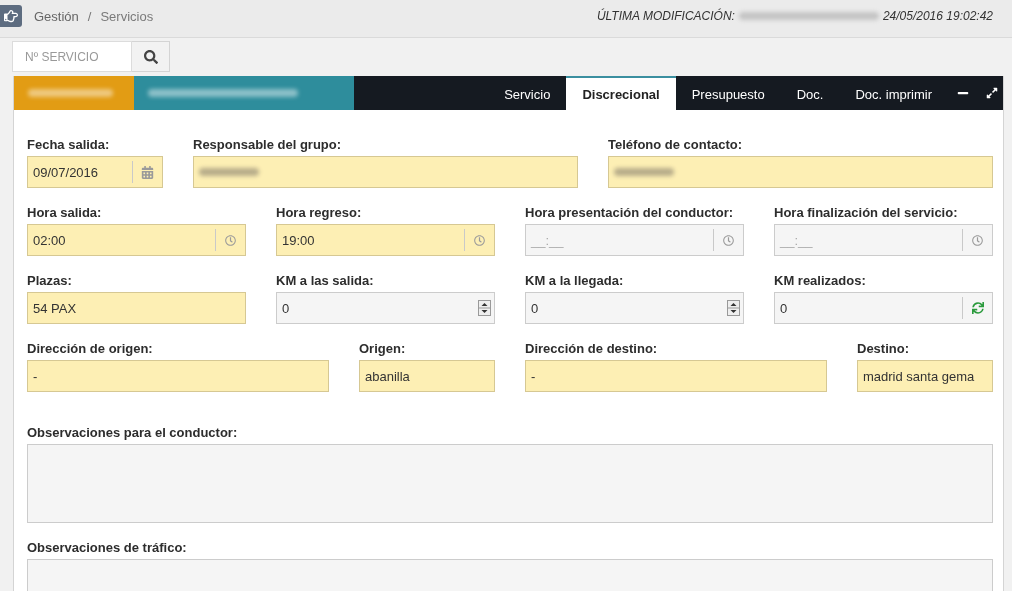 The height and width of the screenshot is (591, 1012). What do you see at coordinates (575, 281) in the screenshot?
I see `field-label: KM a la llegada:` at bounding box center [575, 281].